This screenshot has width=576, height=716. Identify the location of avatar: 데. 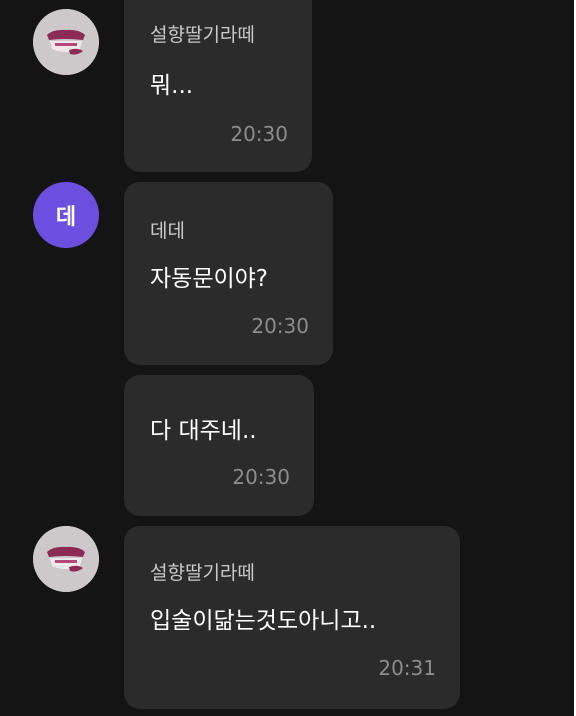
(66, 215).